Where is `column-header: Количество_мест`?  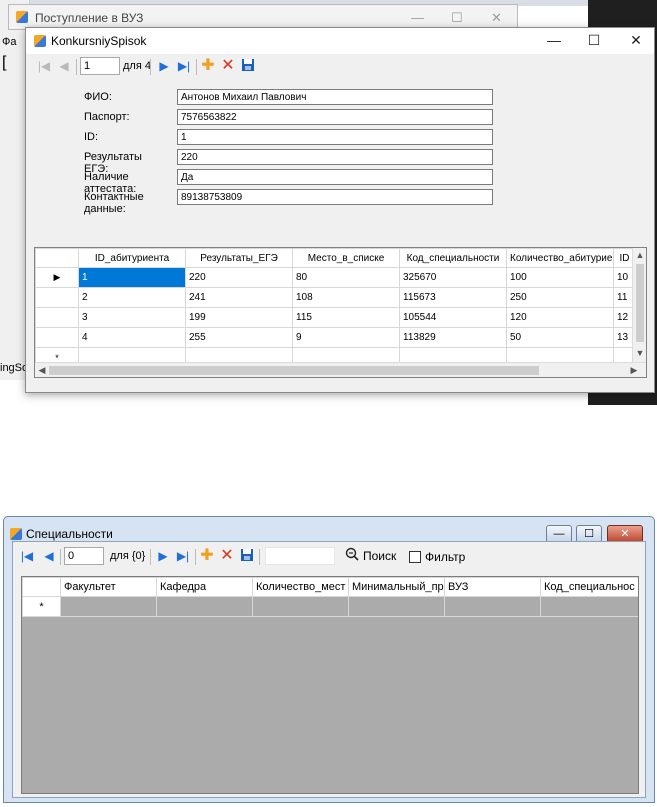
column-header: Количество_мест is located at coordinates (300, 587).